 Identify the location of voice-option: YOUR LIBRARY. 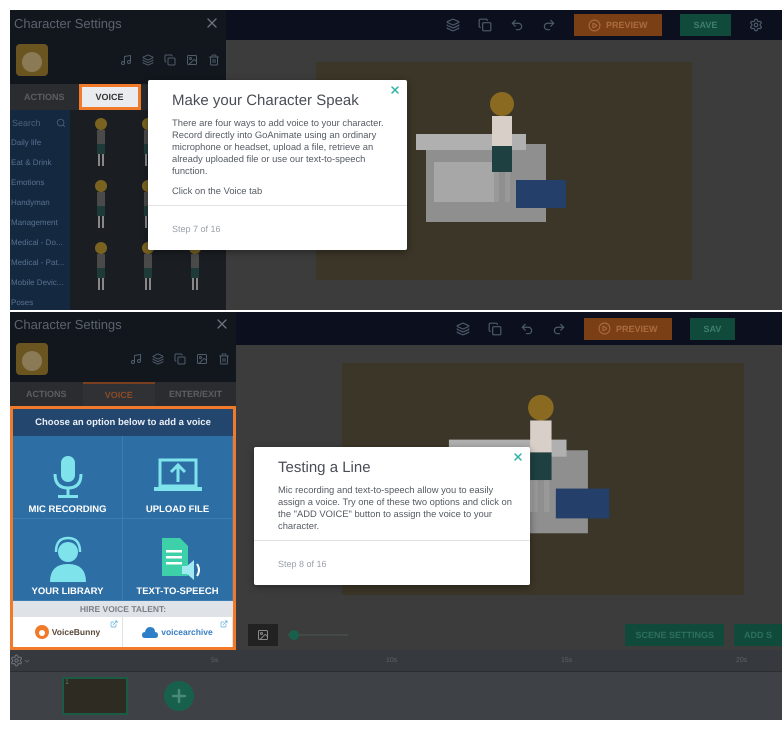
(68, 559).